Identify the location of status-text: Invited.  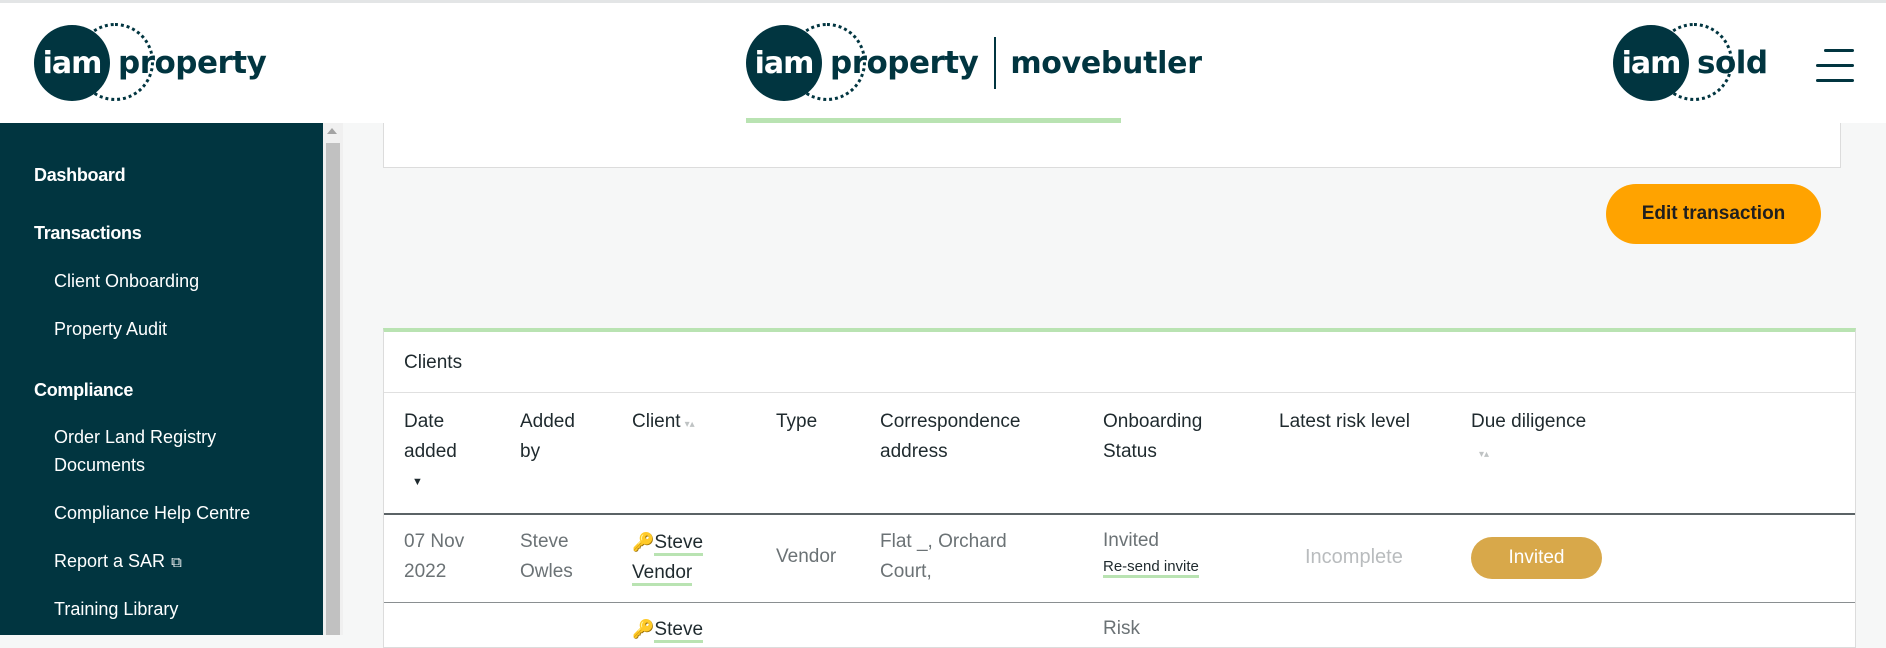
(1131, 540).